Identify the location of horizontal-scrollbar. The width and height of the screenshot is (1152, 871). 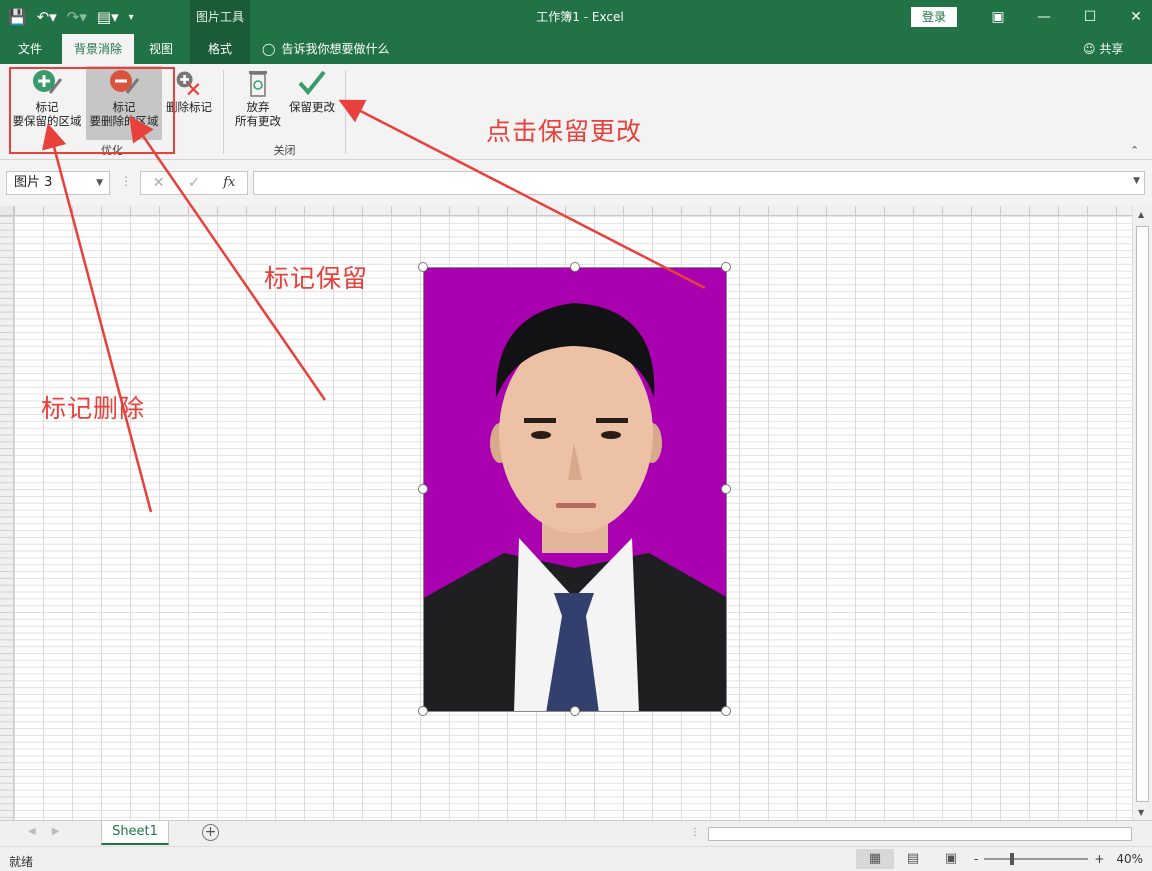
(920, 834).